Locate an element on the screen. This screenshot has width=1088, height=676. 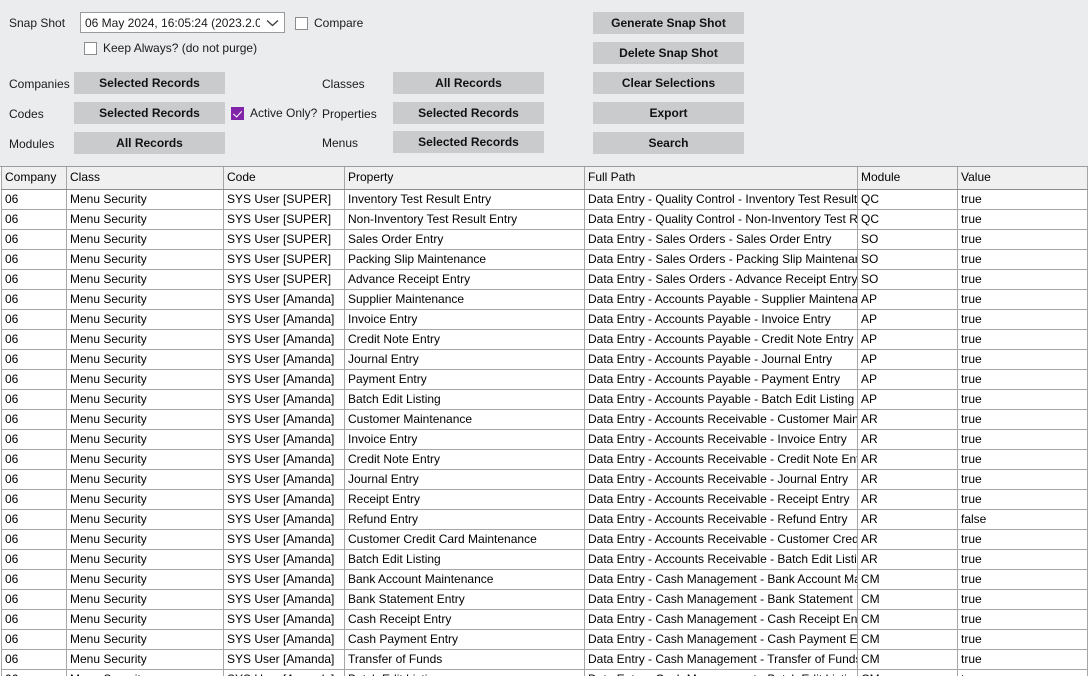
table-cell: Customer Credit Card Maintenance is located at coordinates (464, 539).